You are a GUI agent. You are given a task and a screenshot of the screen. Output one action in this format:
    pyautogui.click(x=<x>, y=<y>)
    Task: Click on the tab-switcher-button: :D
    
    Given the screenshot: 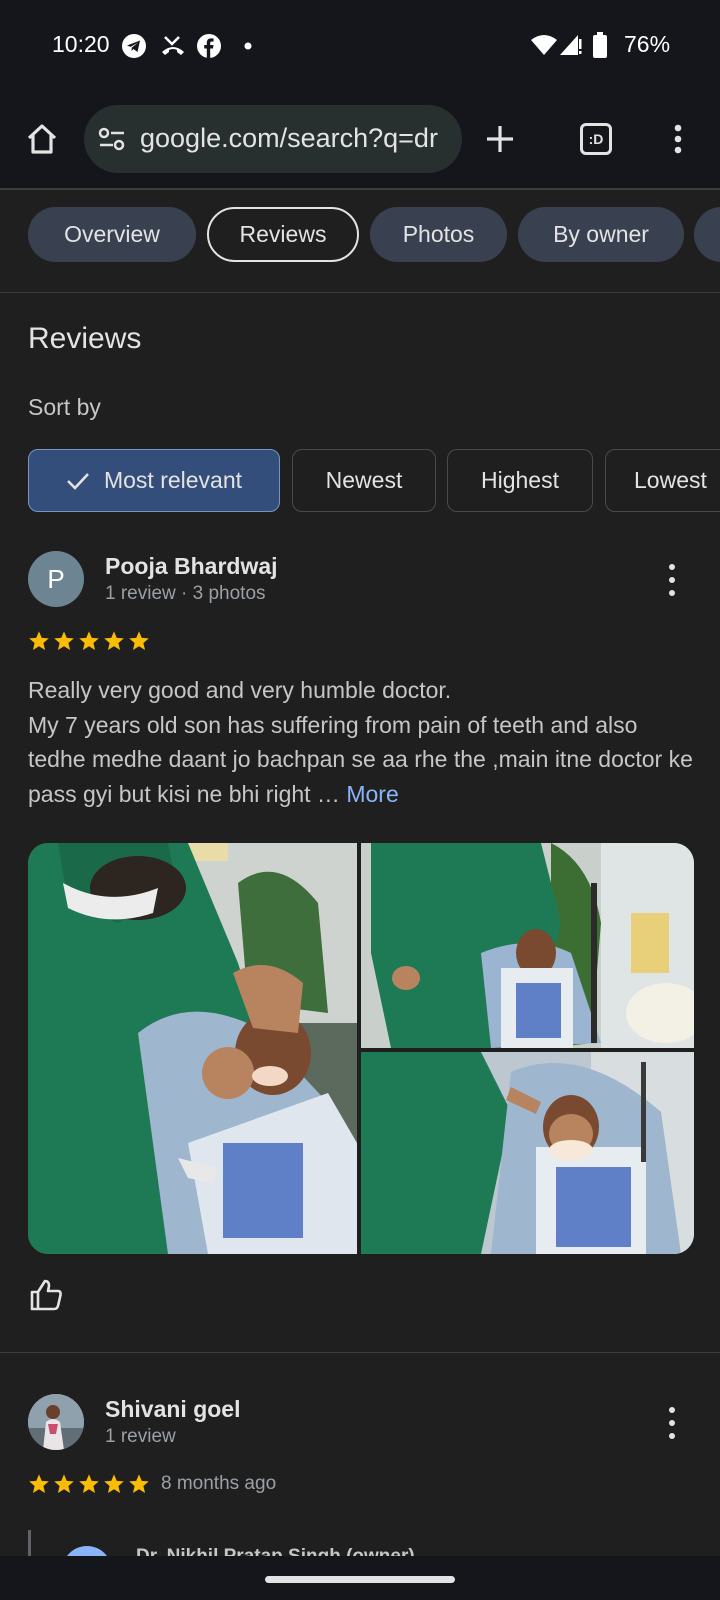 What is the action you would take?
    pyautogui.click(x=596, y=139)
    